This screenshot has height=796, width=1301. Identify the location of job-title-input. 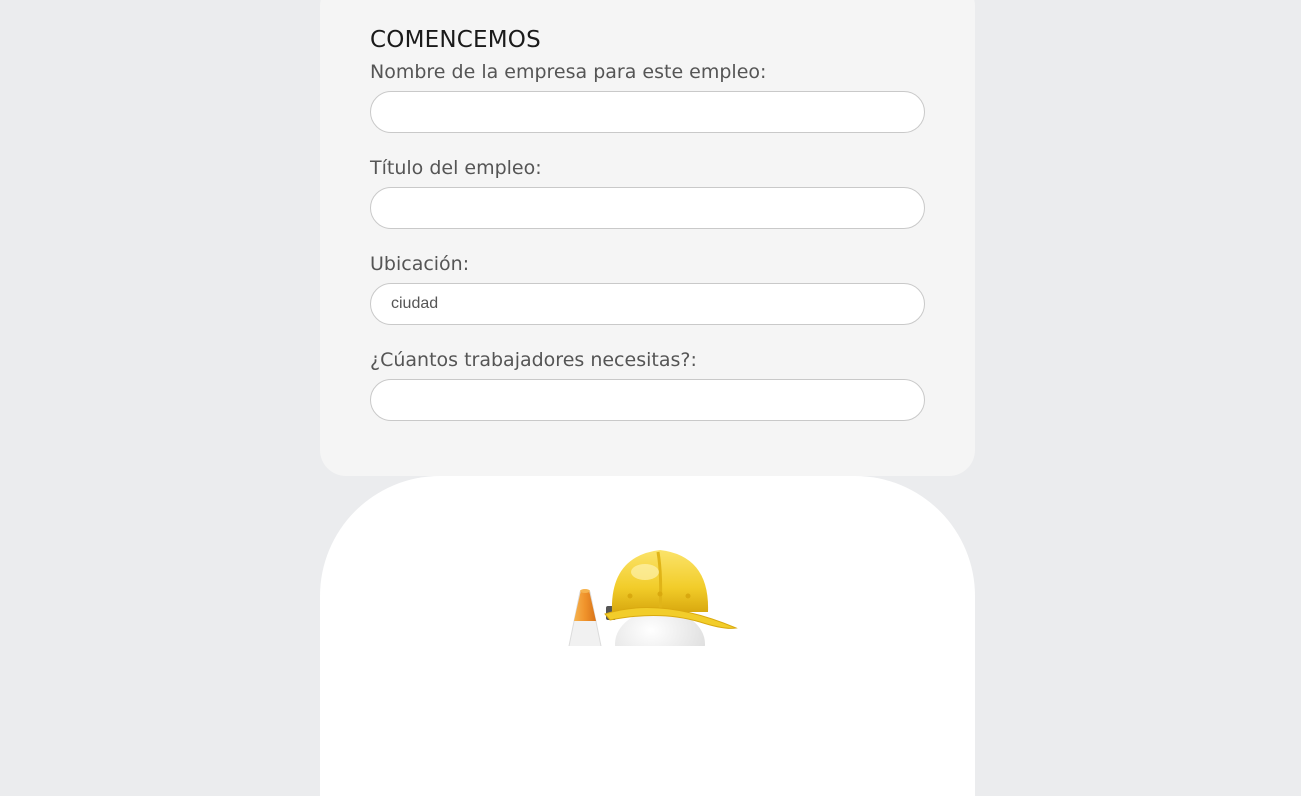
(647, 208).